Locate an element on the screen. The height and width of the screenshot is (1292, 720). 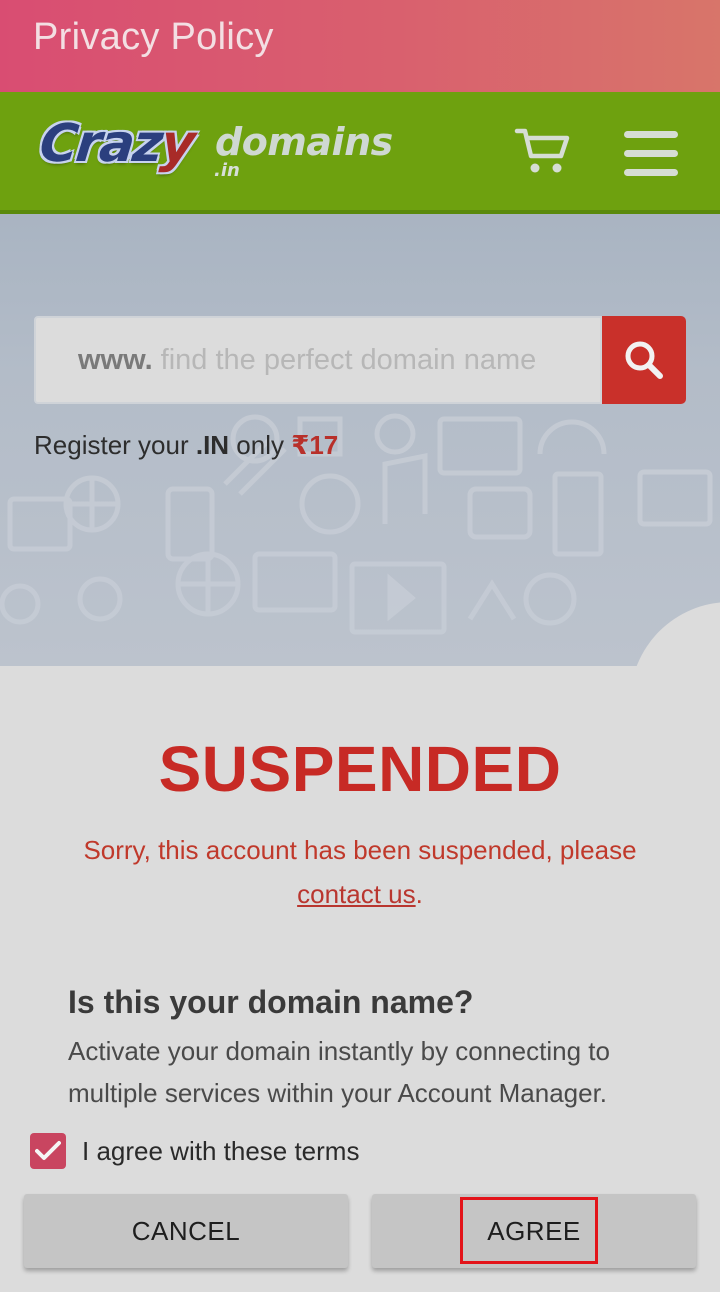
promo-text: Register your .IN only ₹17 is located at coordinates (186, 445).